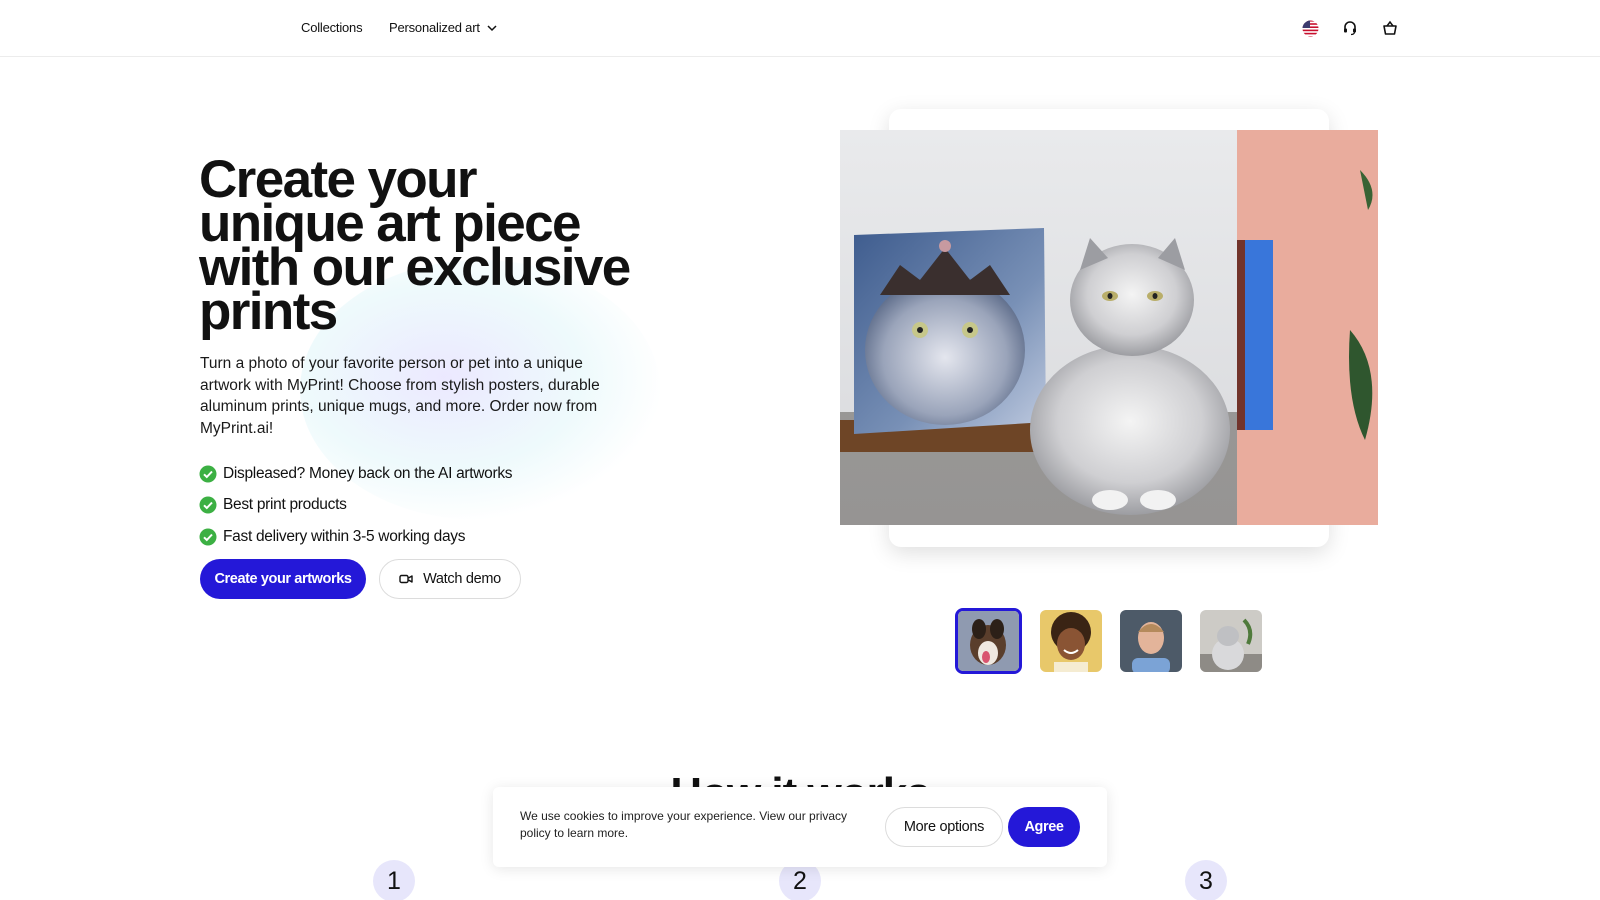  I want to click on basket-icon, so click(1390, 28).